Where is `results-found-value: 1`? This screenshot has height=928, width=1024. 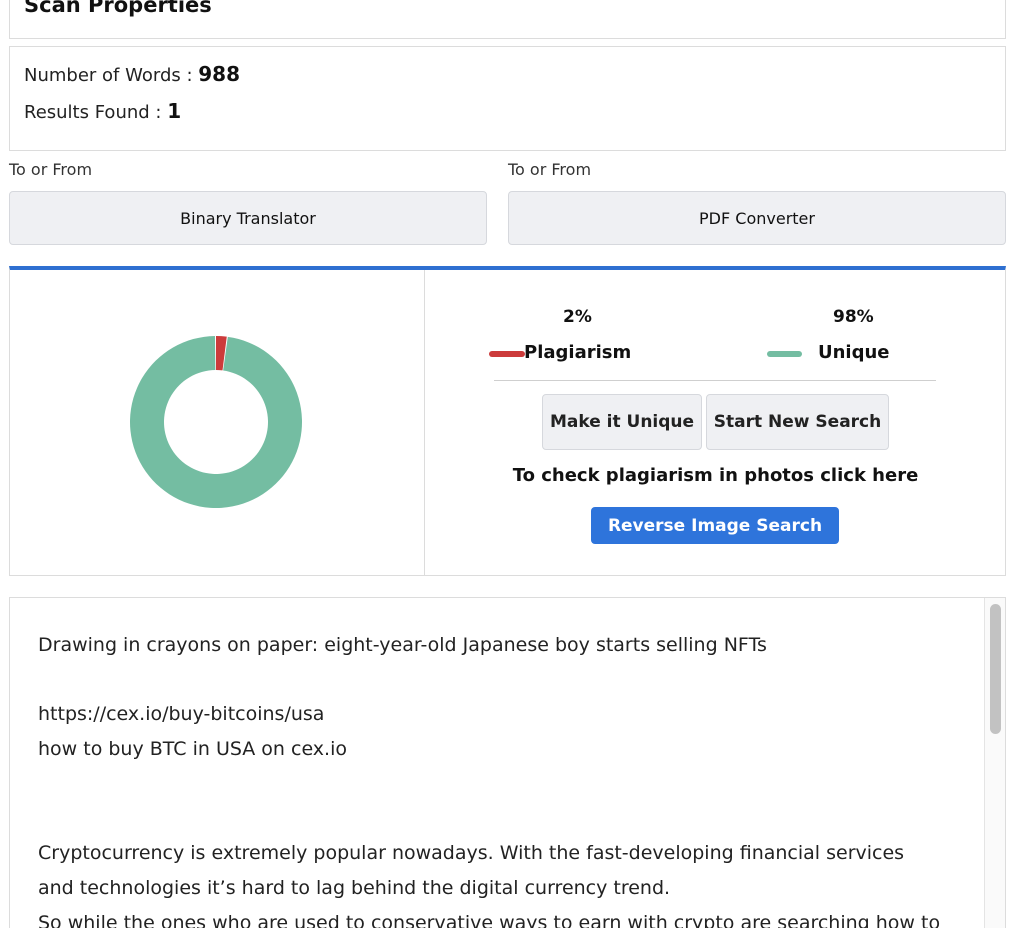
results-found-value: 1 is located at coordinates (174, 111).